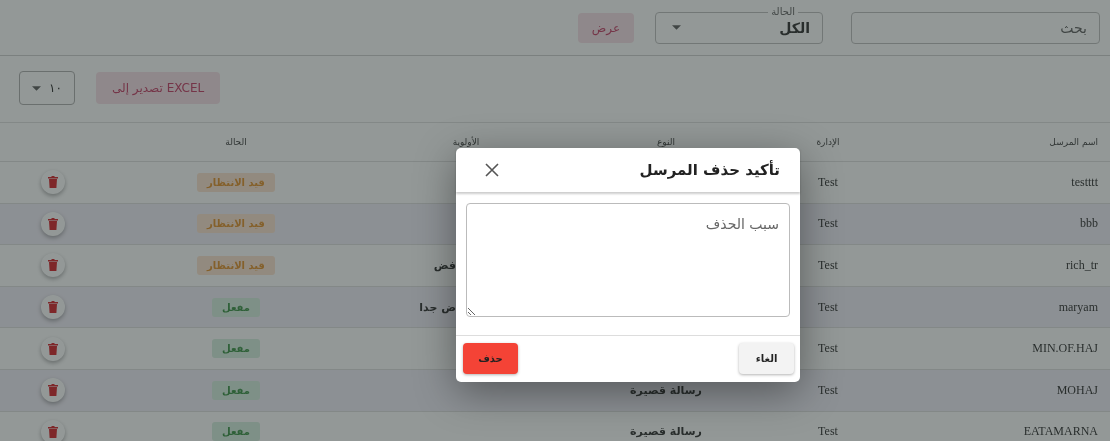 This screenshot has width=1110, height=441. I want to click on show-button: عرض, so click(606, 27).